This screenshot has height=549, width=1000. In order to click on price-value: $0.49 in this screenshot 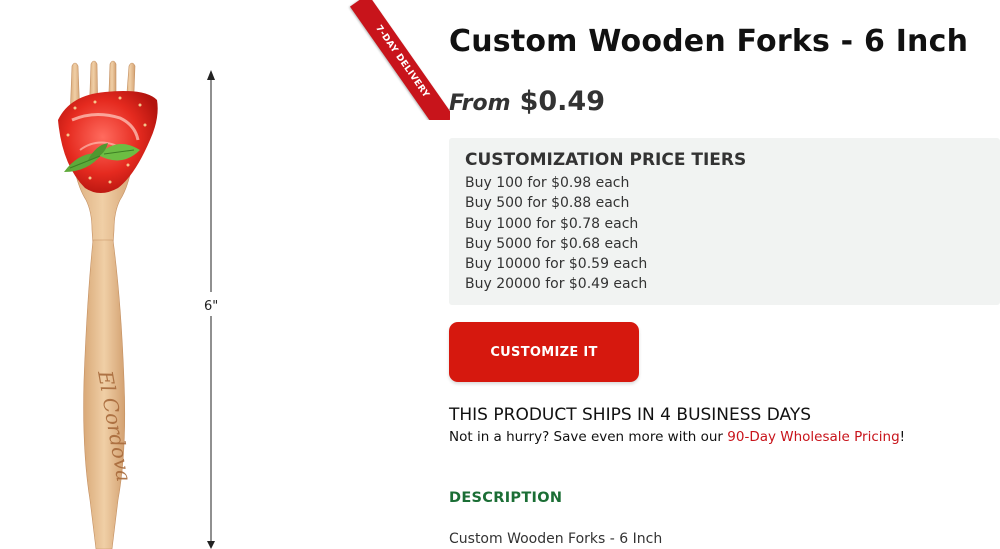, I will do `click(562, 101)`.